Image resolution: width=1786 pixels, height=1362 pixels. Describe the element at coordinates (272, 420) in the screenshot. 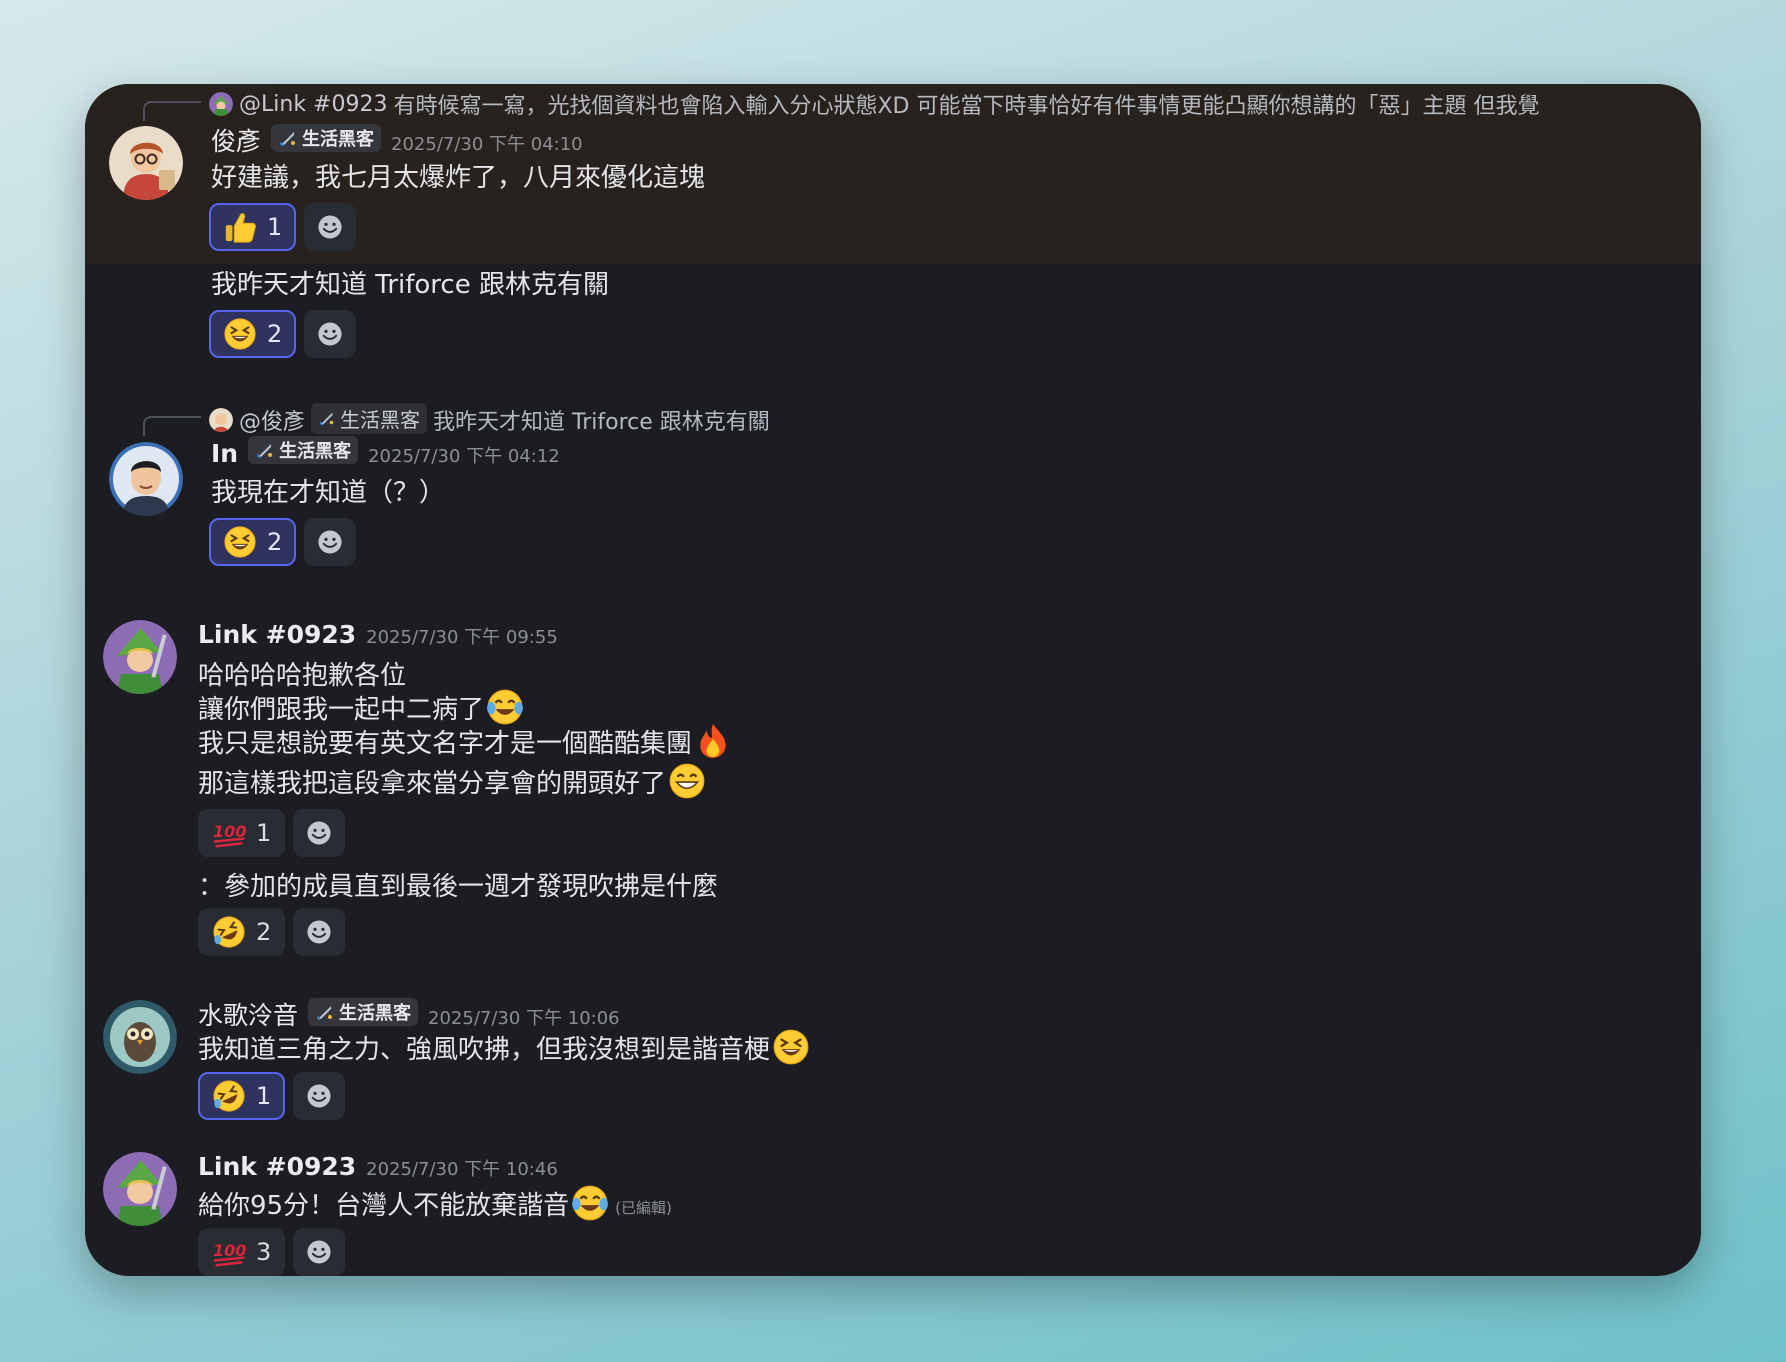

I see `reply-mention: @俊彥` at that location.